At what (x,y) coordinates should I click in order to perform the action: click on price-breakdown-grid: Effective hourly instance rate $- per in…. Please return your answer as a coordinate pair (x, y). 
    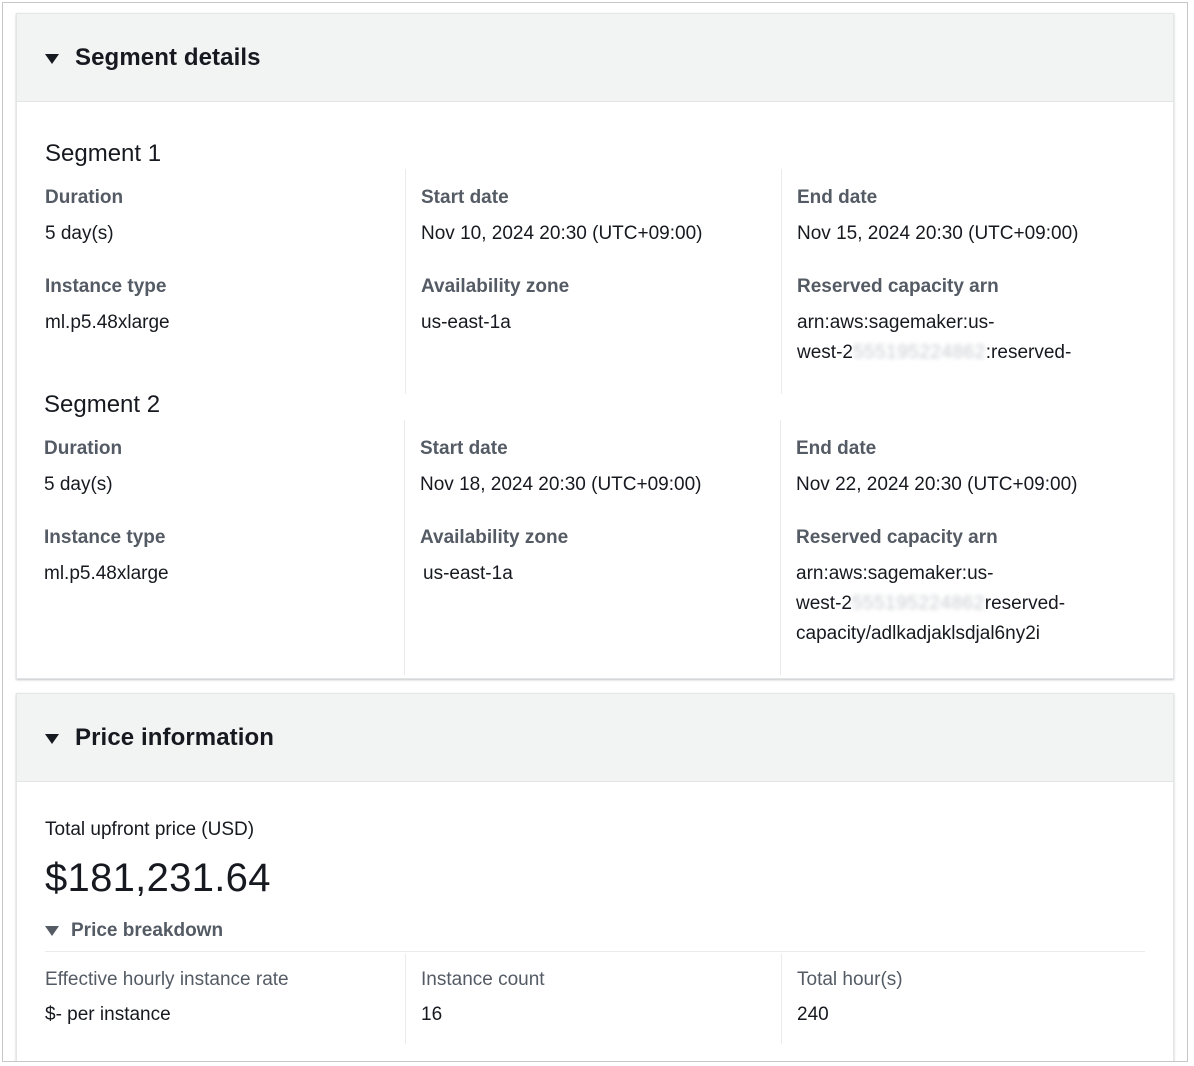
    Looking at the image, I should click on (595, 999).